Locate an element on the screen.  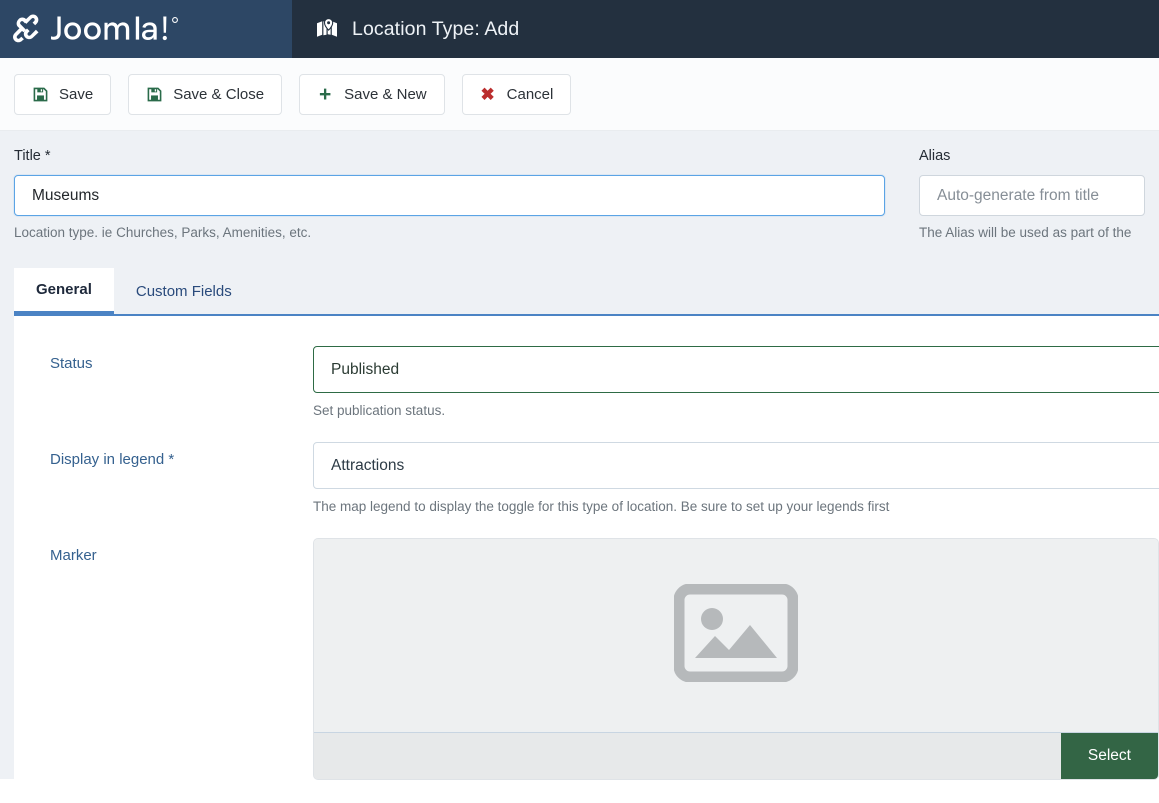
legend-select: Attractions is located at coordinates (736, 465).